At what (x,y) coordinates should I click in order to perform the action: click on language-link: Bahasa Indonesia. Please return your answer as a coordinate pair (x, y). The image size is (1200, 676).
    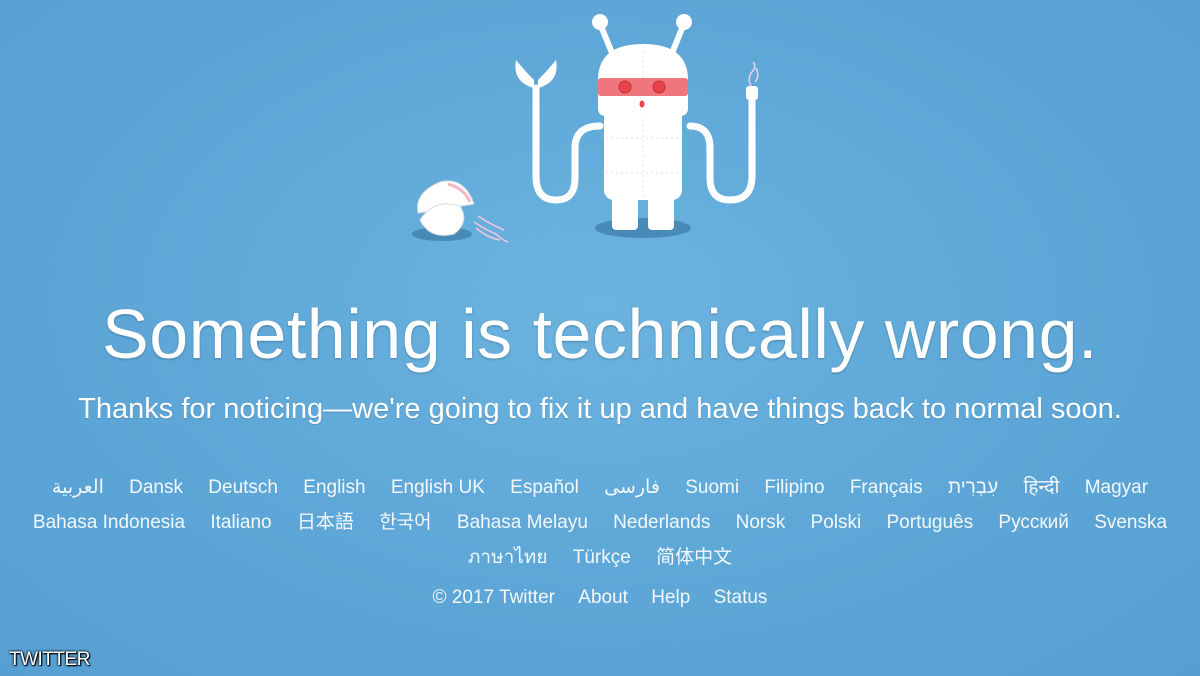
    Looking at the image, I should click on (109, 522).